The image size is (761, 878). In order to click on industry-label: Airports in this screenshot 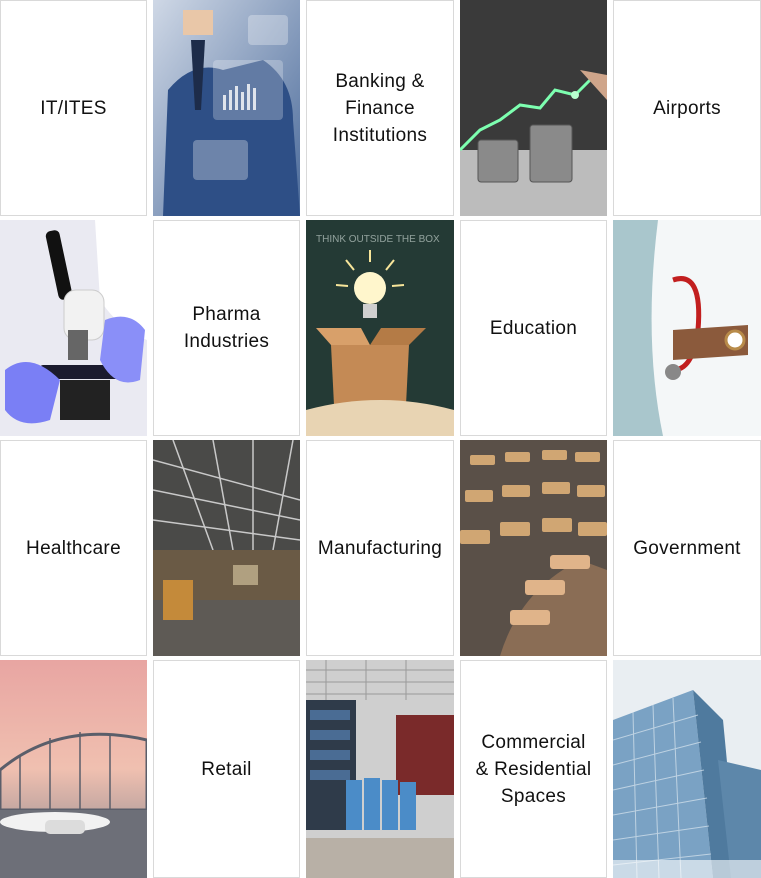, I will do `click(687, 108)`.